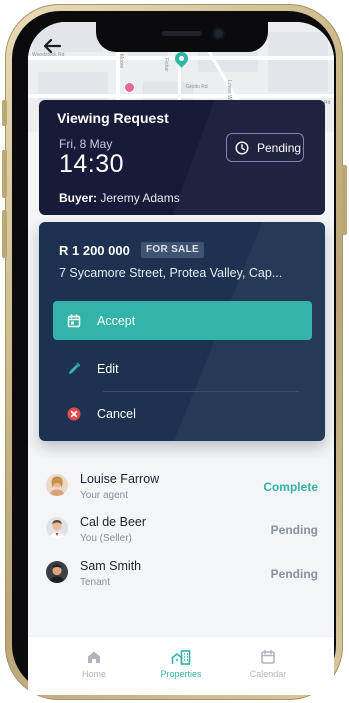  What do you see at coordinates (94, 657) in the screenshot?
I see `home-icon` at bounding box center [94, 657].